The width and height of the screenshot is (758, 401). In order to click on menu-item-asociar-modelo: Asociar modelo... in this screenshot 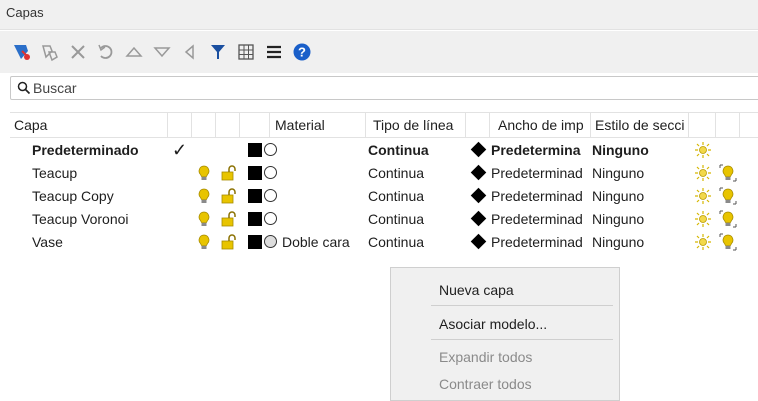, I will do `click(493, 324)`.